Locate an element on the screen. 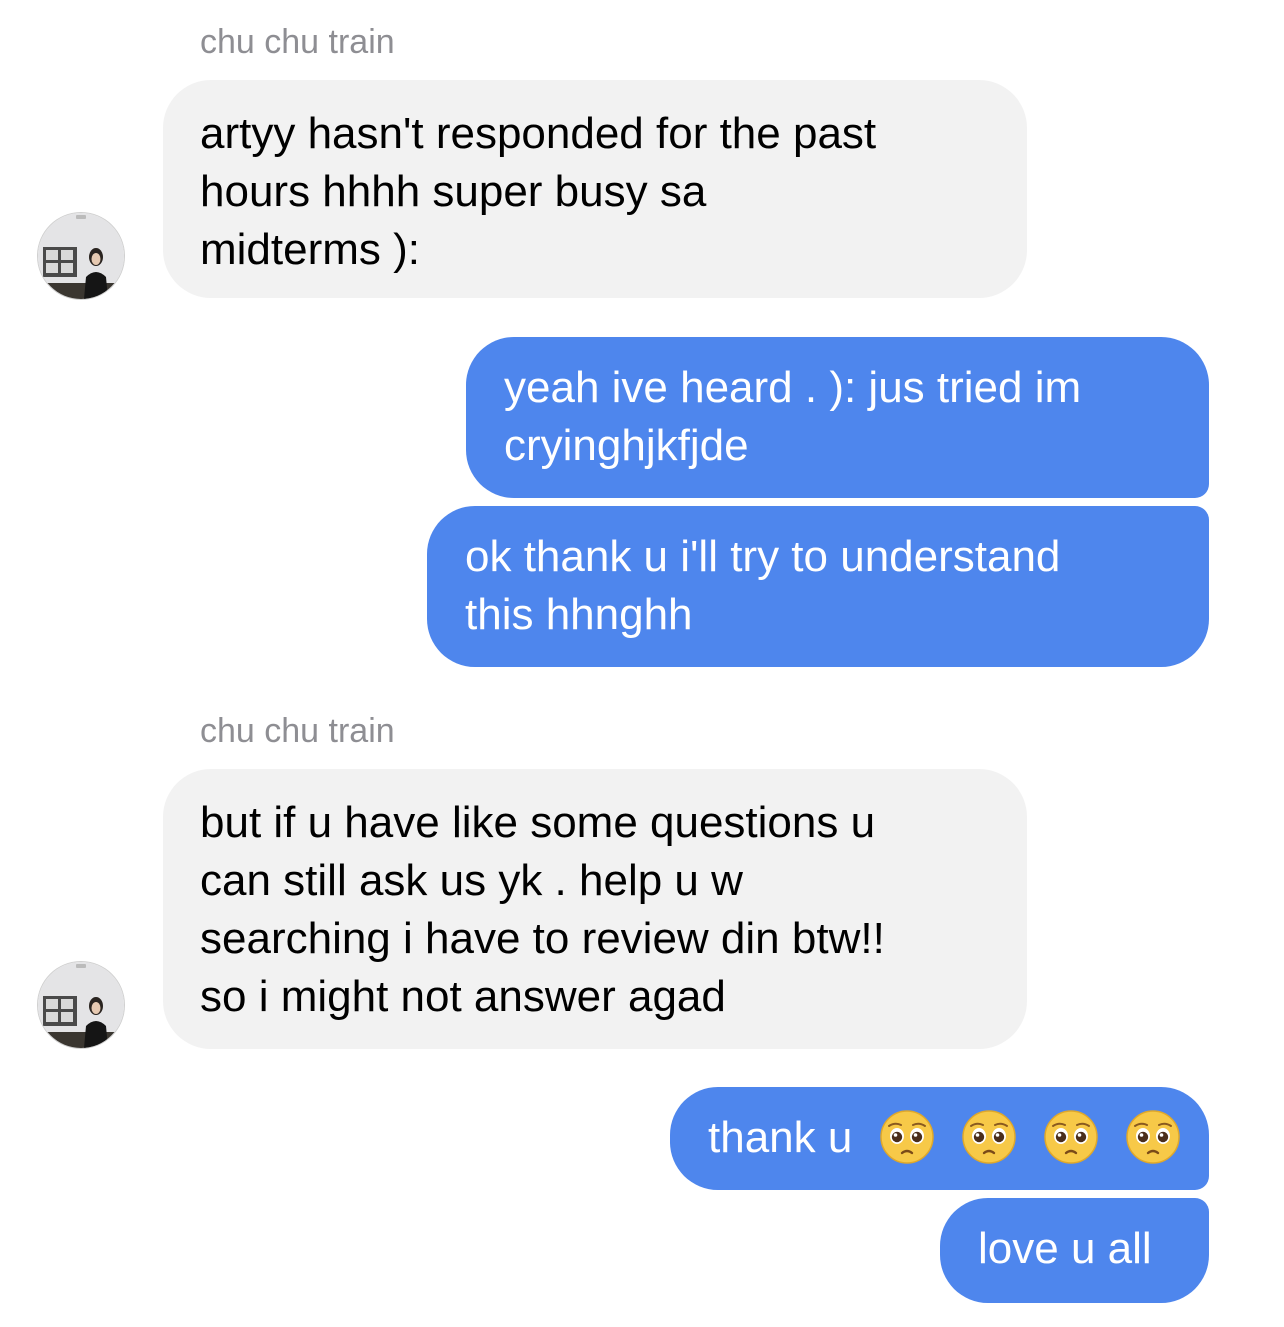  outgoing-message-bubble: thank u is located at coordinates (939, 1138).